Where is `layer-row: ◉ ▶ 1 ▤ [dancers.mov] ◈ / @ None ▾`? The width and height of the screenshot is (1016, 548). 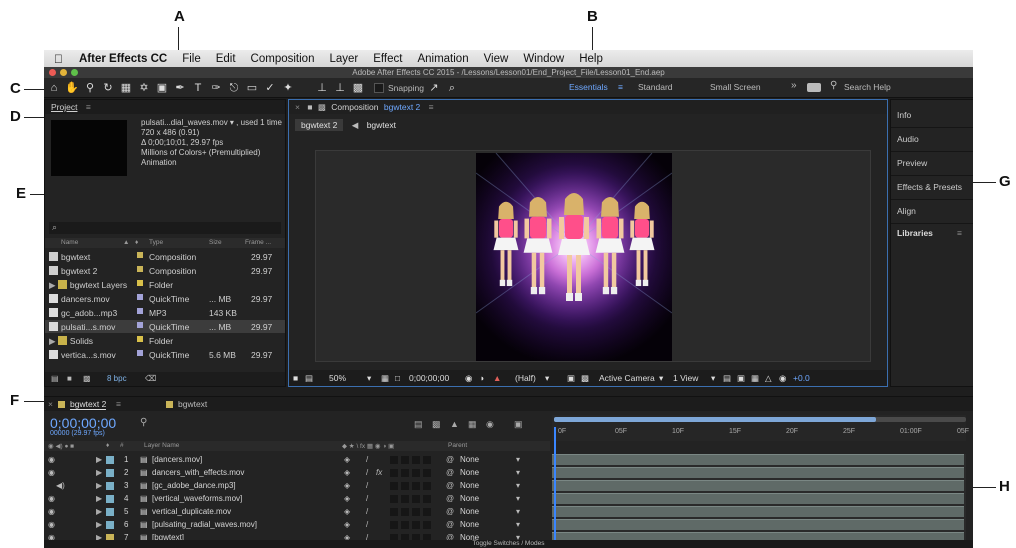 layer-row: ◉ ▶ 1 ▤ [dancers.mov] ◈ / @ None ▾ is located at coordinates (297, 460).